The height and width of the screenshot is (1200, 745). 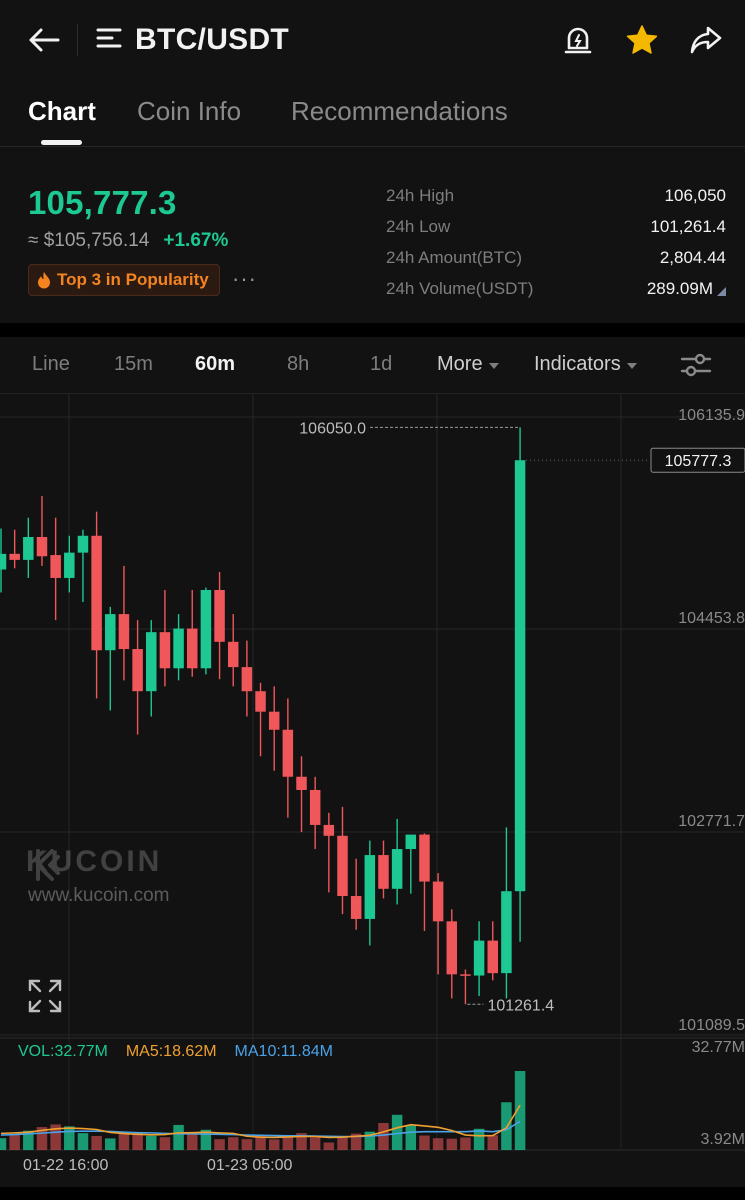 What do you see at coordinates (679, 288) in the screenshot?
I see `volume-value: 289.09M` at bounding box center [679, 288].